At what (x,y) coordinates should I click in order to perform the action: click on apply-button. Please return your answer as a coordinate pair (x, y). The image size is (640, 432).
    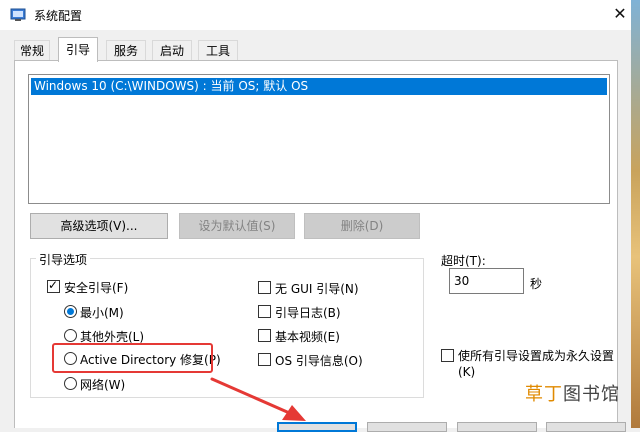
    Looking at the image, I should click on (497, 427).